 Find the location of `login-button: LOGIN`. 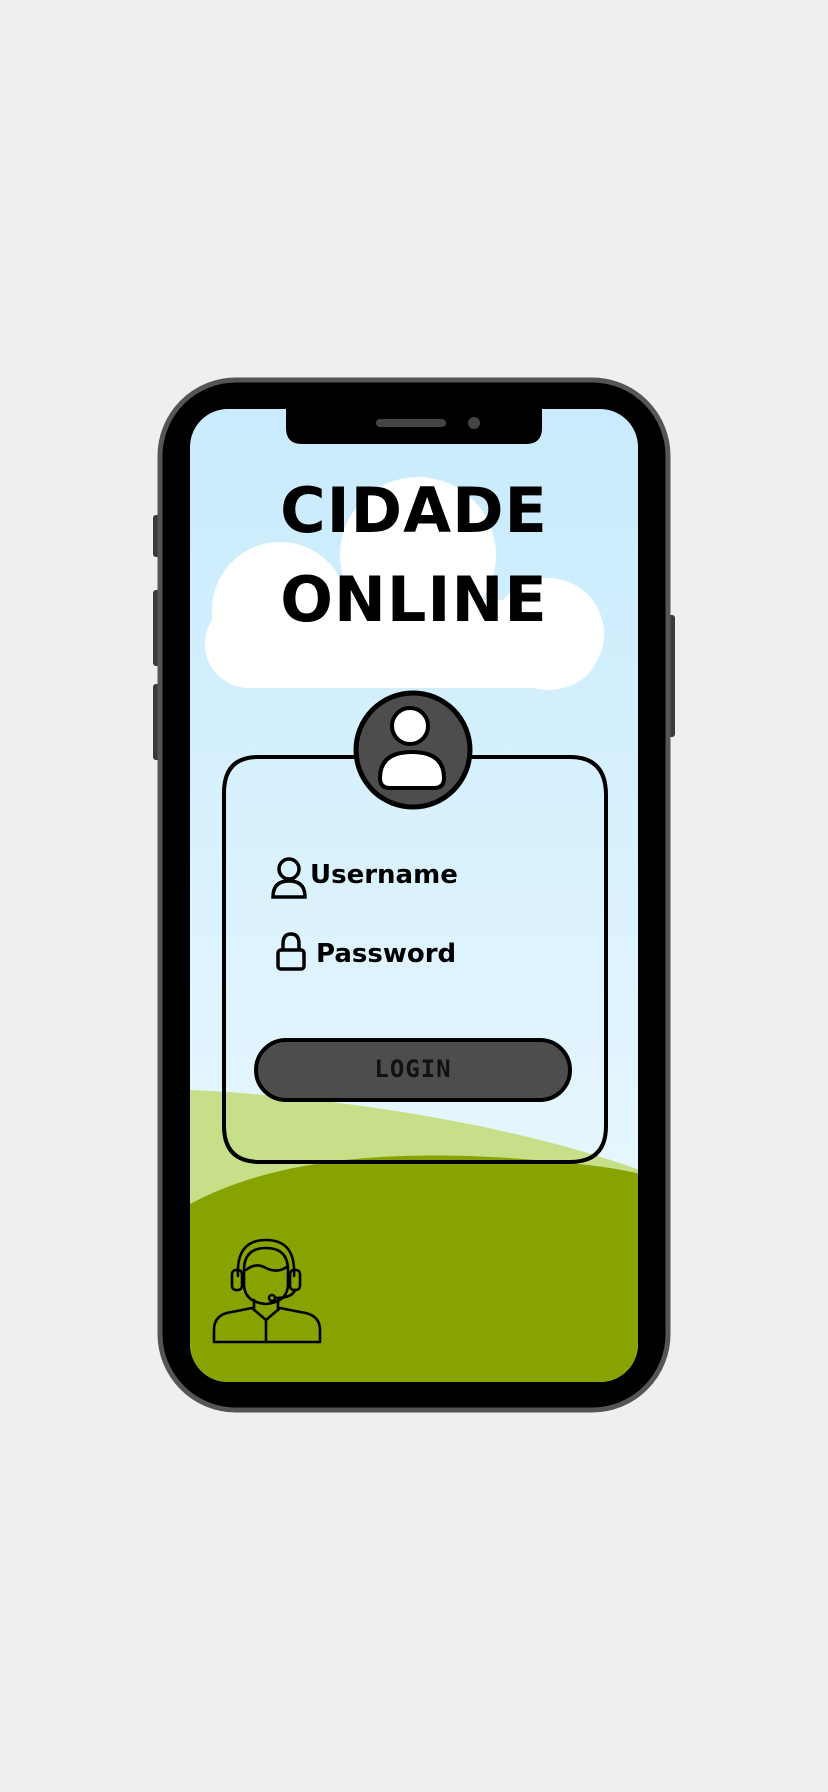

login-button: LOGIN is located at coordinates (413, 1069).